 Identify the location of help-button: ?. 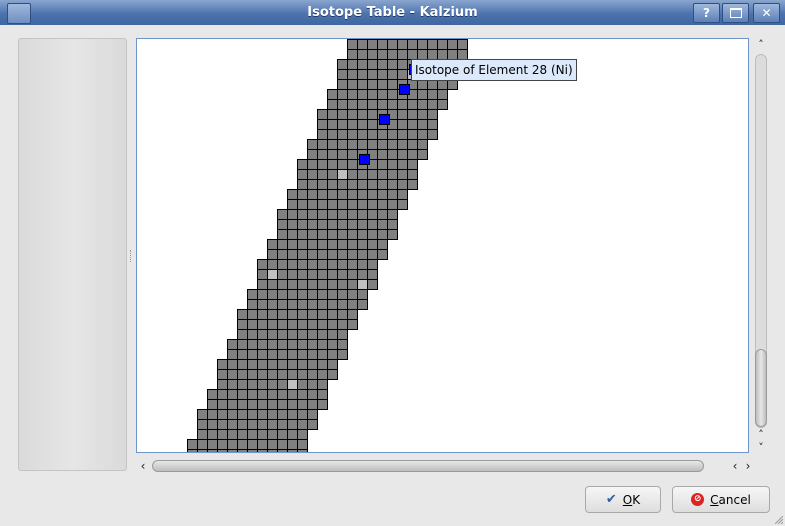
(706, 13).